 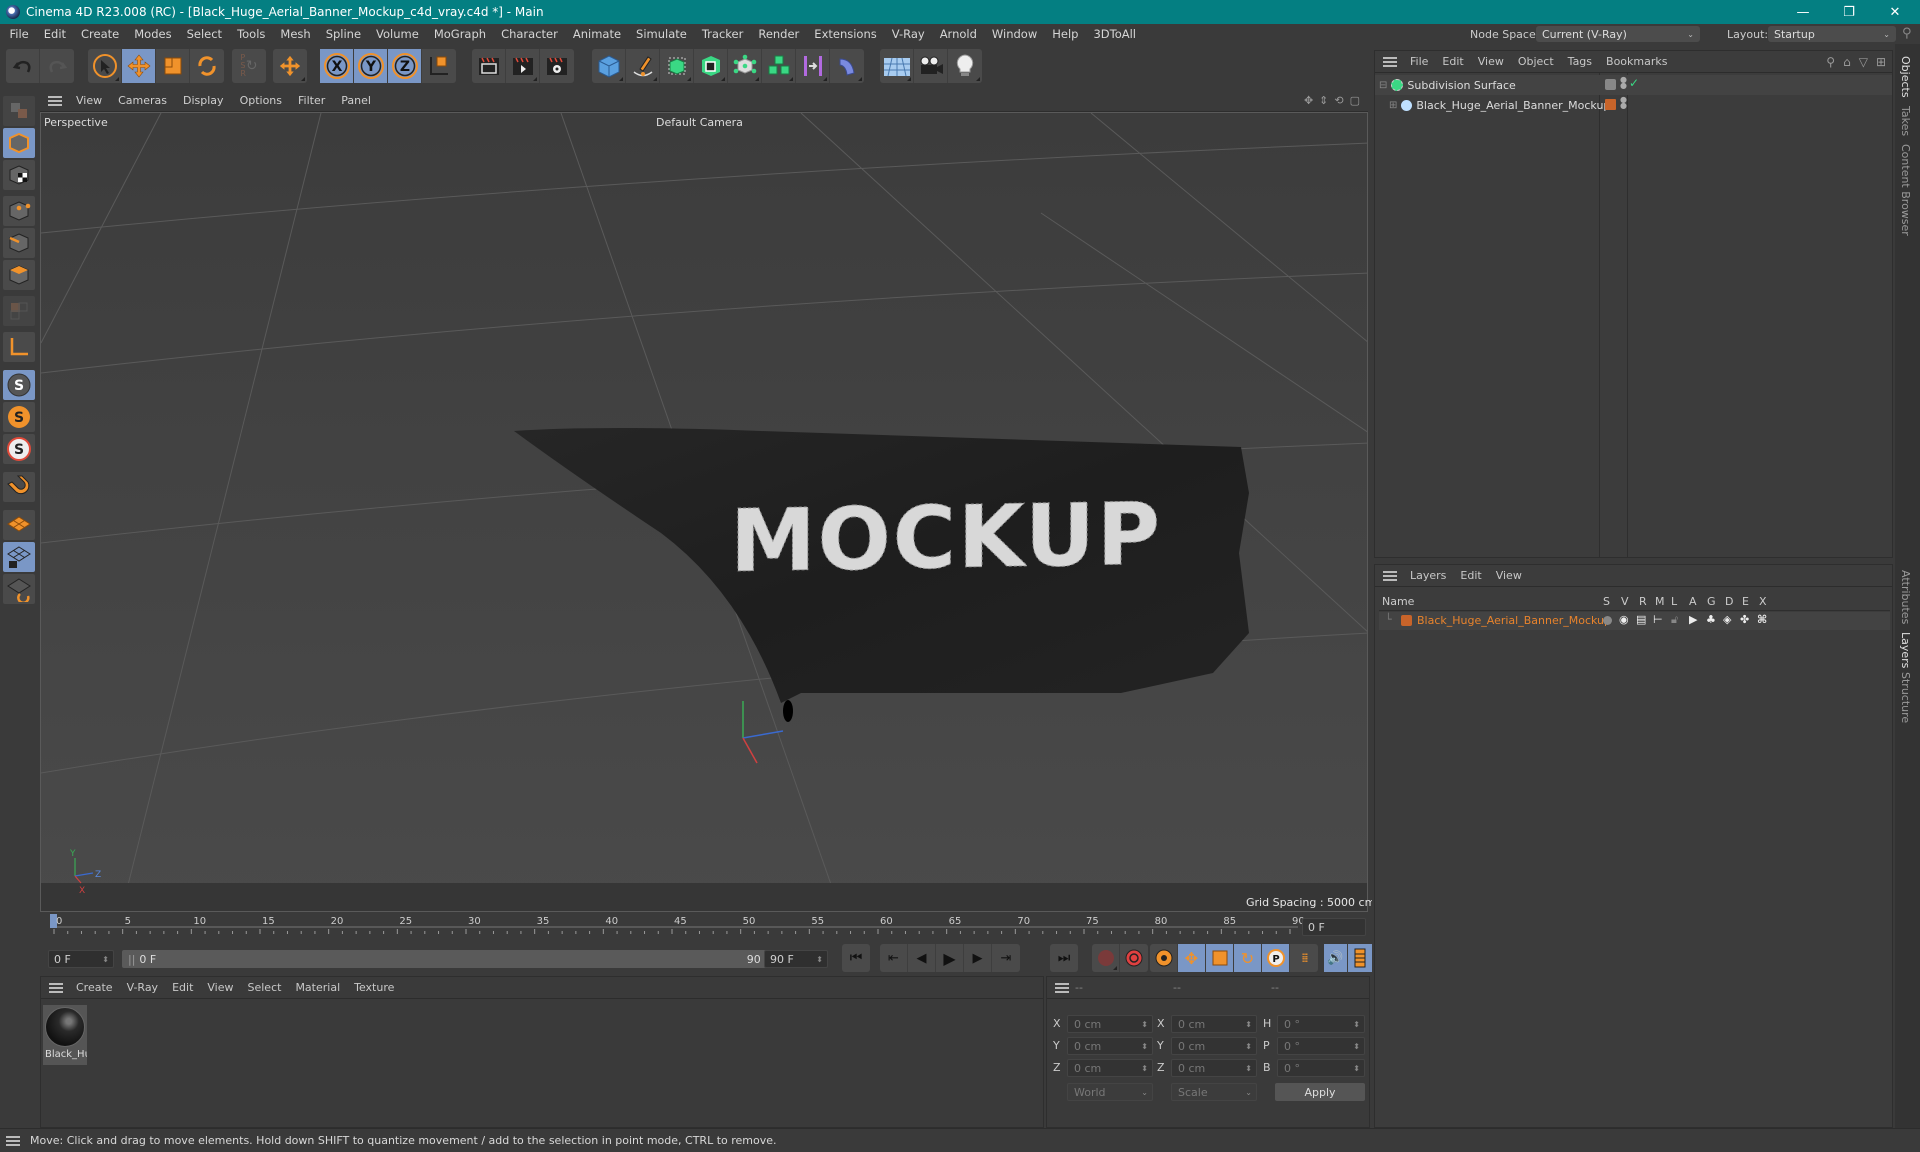 What do you see at coordinates (1618, 34) in the screenshot?
I see `node-space-dropdown: Current (V-Ray) ⌄` at bounding box center [1618, 34].